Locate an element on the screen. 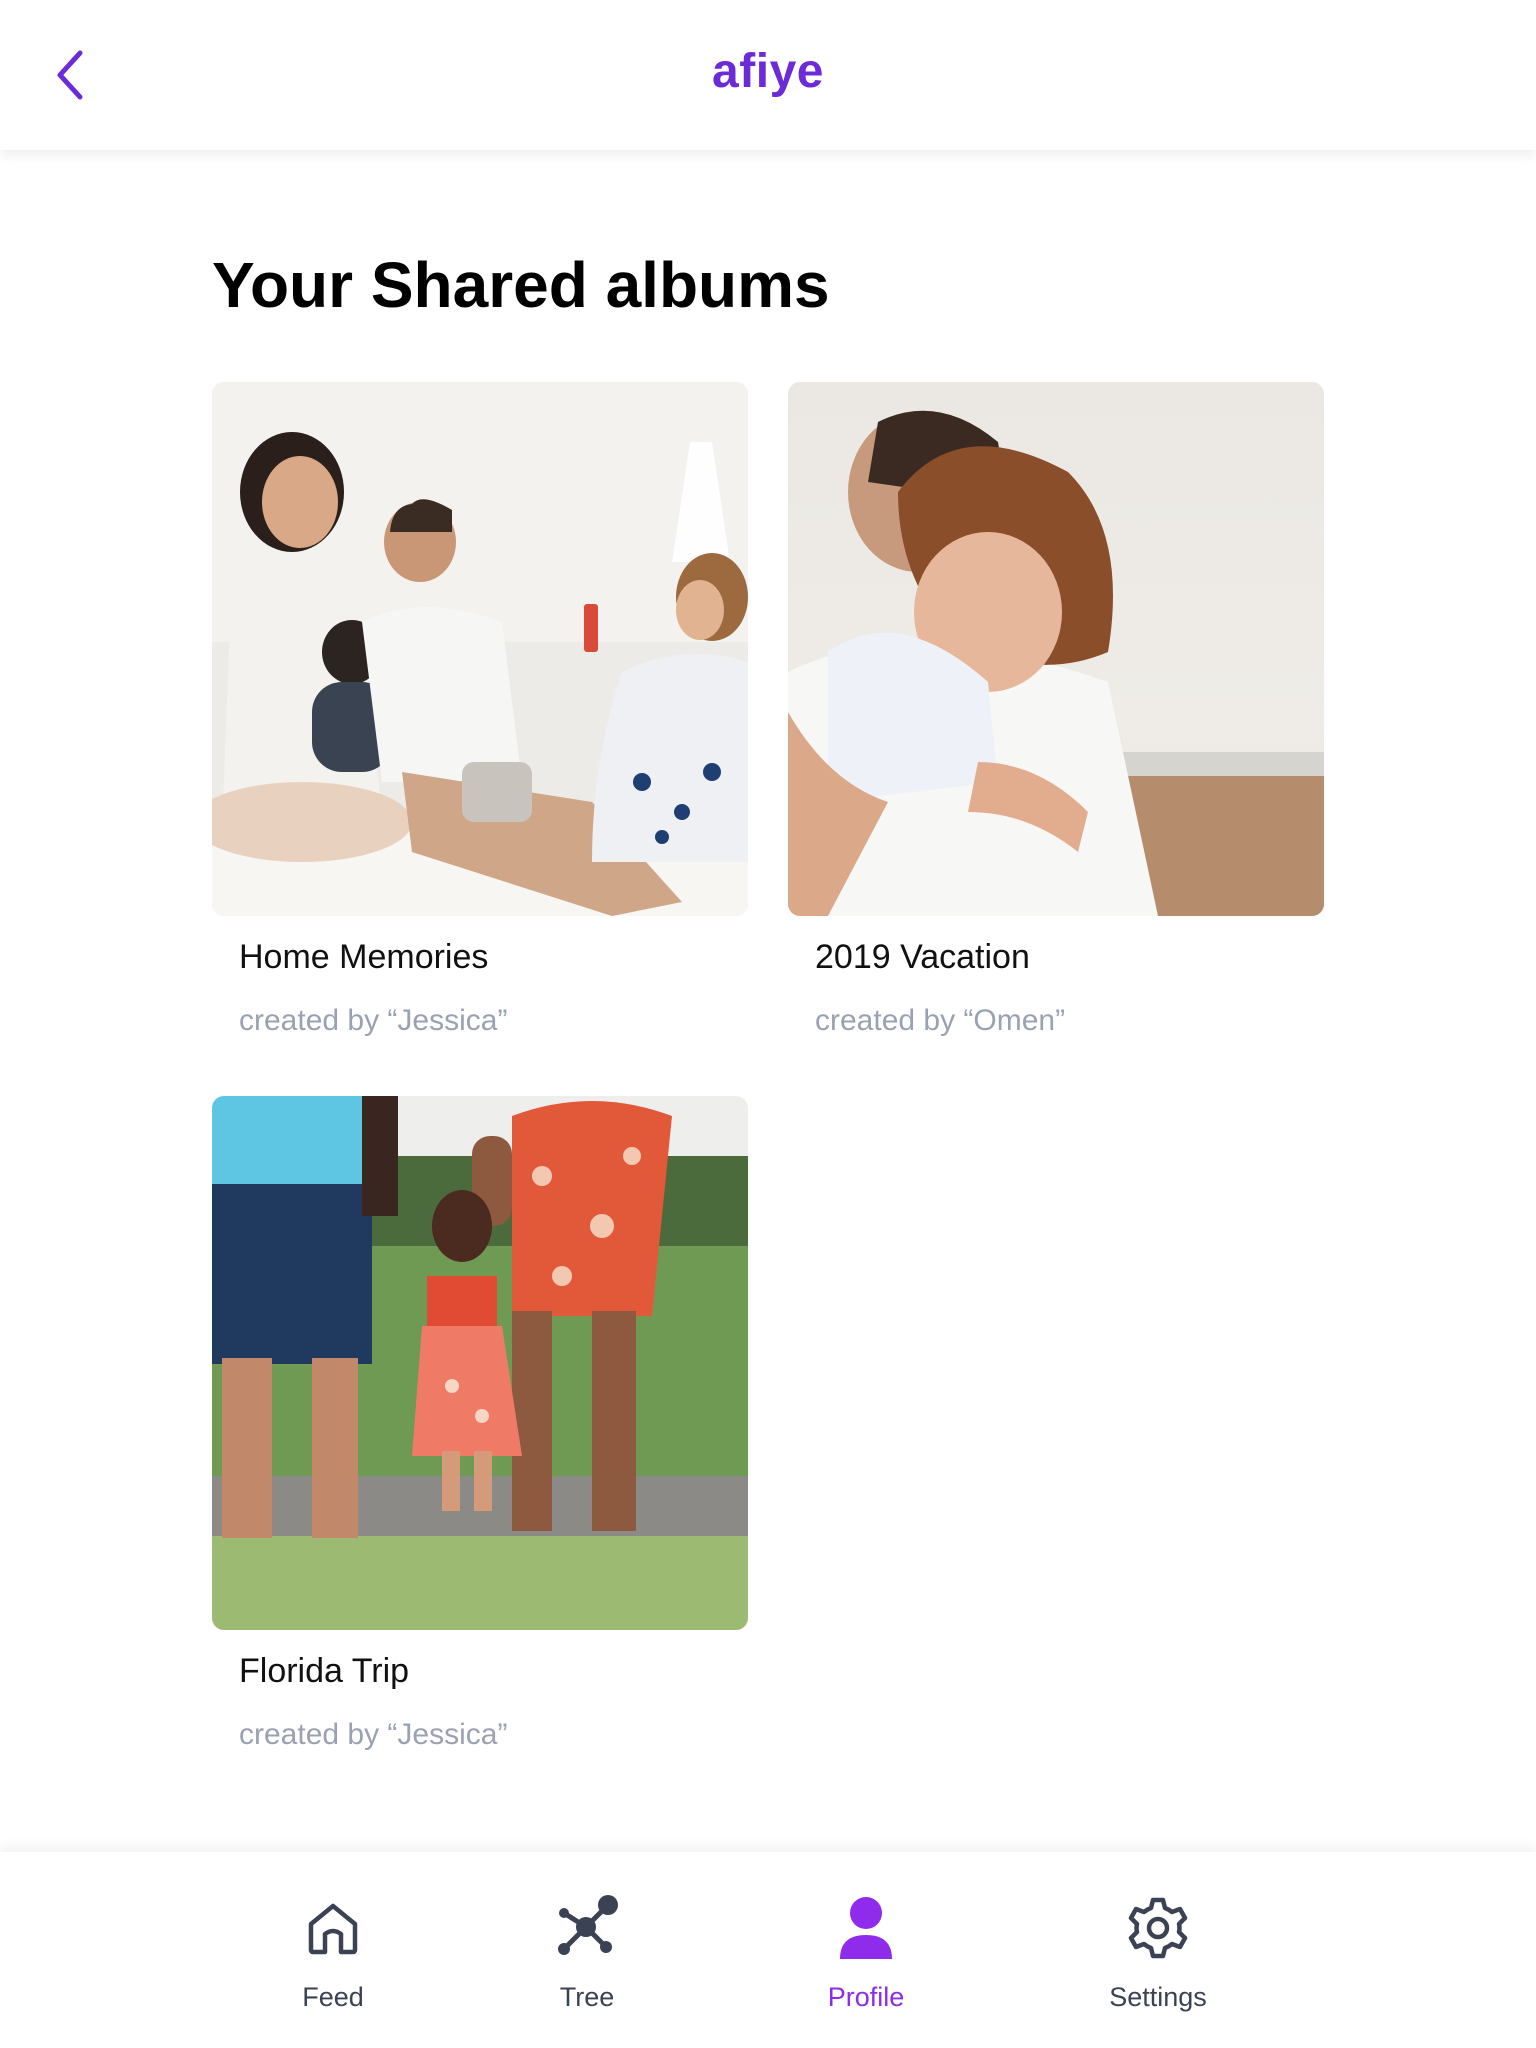  top-app-bar: afiye is located at coordinates (768, 75).